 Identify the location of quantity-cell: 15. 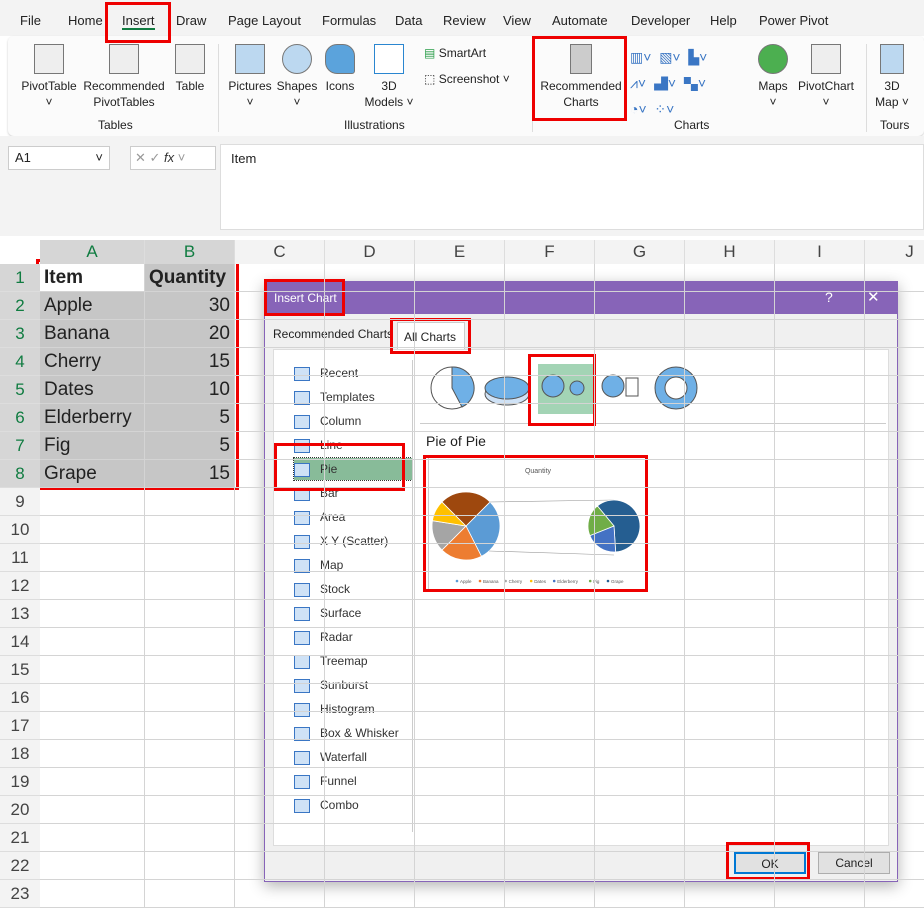
(190, 362).